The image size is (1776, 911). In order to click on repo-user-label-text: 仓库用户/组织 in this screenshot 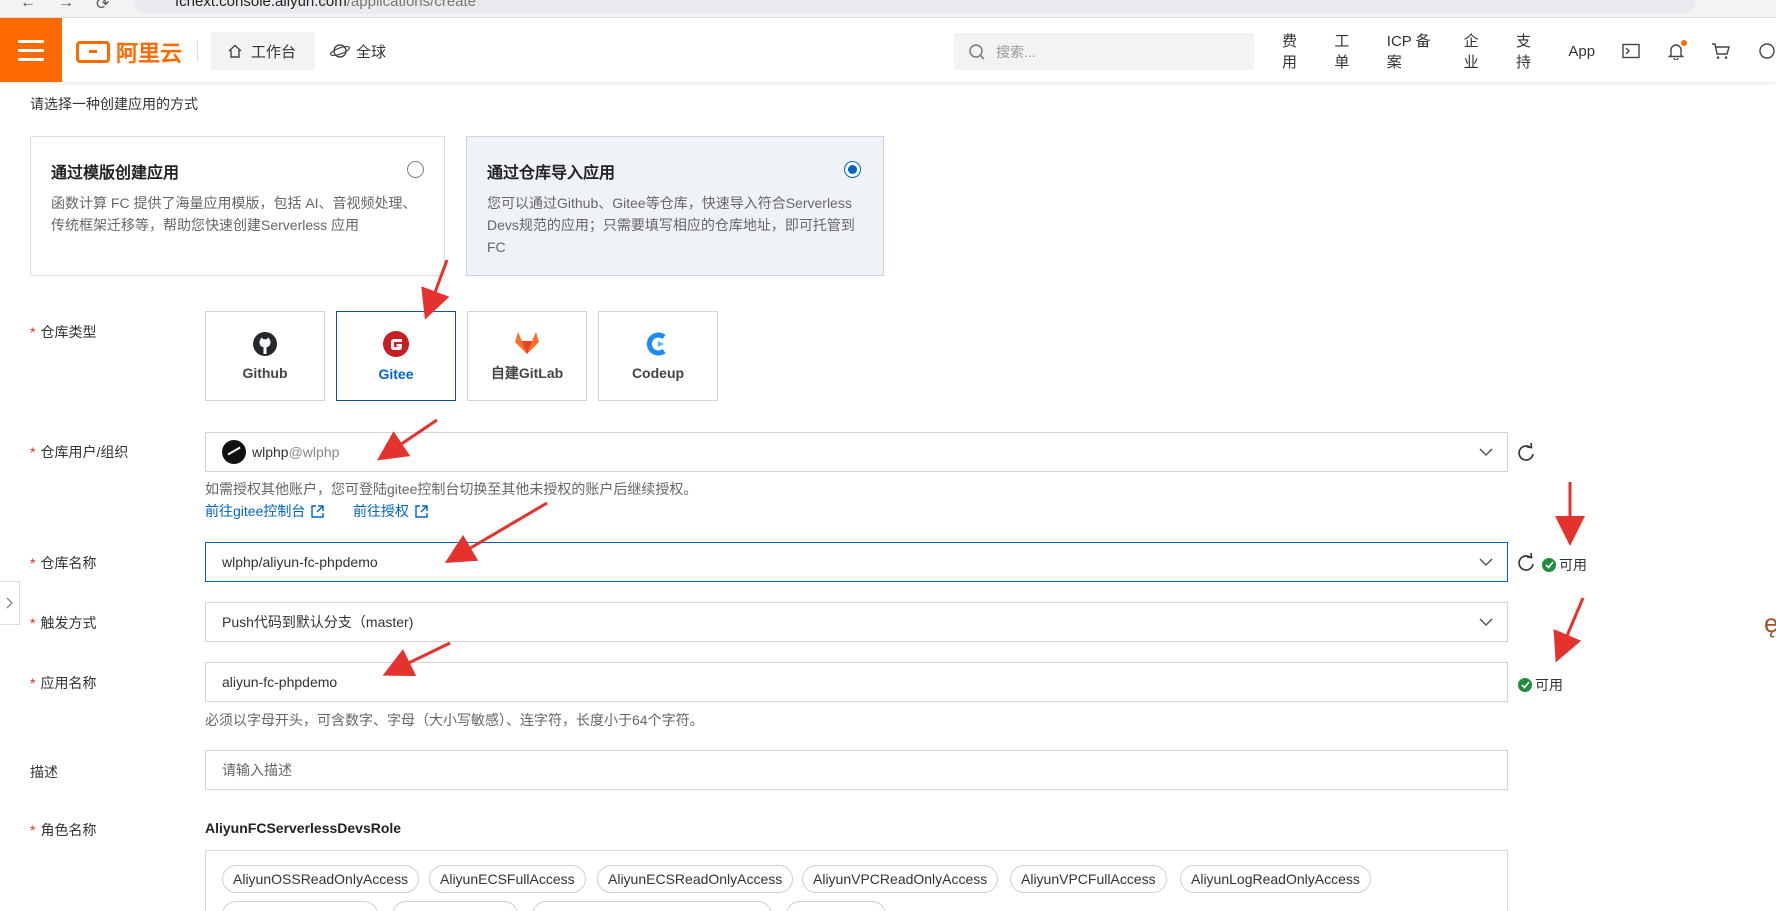, I will do `click(84, 452)`.